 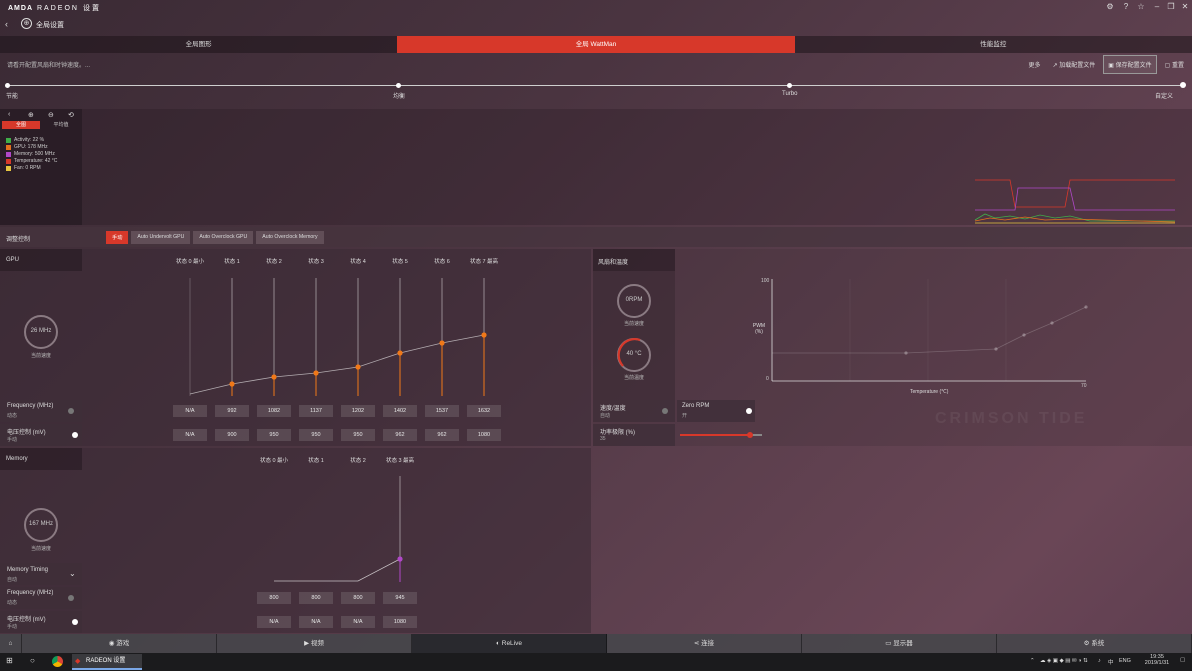 I want to click on reset-zoom-icon: ⟲, so click(x=71, y=115).